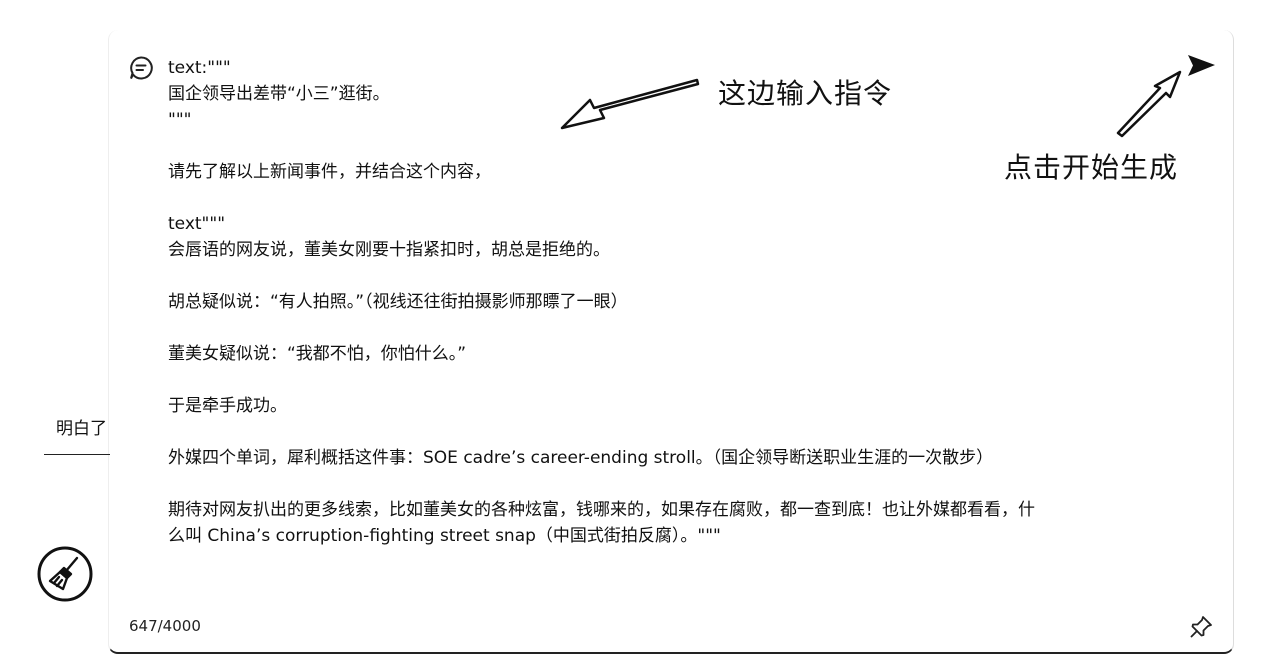 The height and width of the screenshot is (669, 1280). Describe the element at coordinates (81, 429) in the screenshot. I see `reply-chip-label: 明白了` at that location.